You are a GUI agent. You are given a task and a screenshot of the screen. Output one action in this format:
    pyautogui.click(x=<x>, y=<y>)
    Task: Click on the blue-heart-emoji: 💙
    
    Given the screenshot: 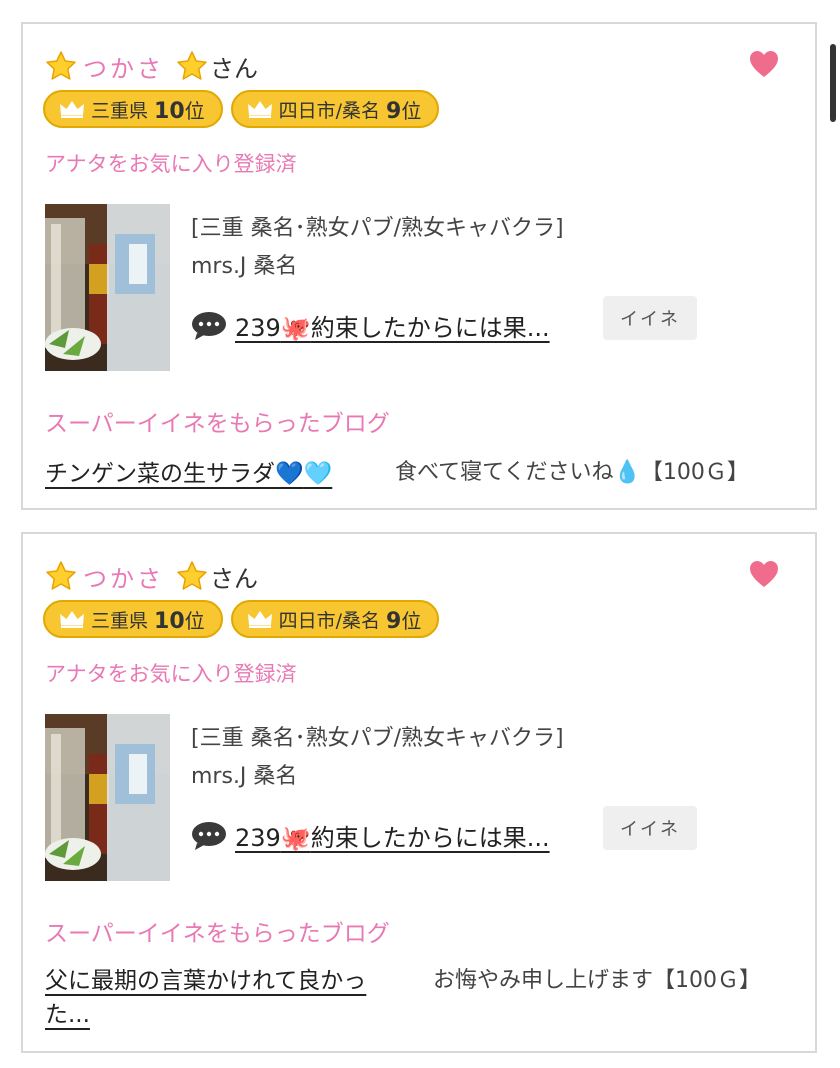 What is the action you would take?
    pyautogui.click(x=289, y=474)
    